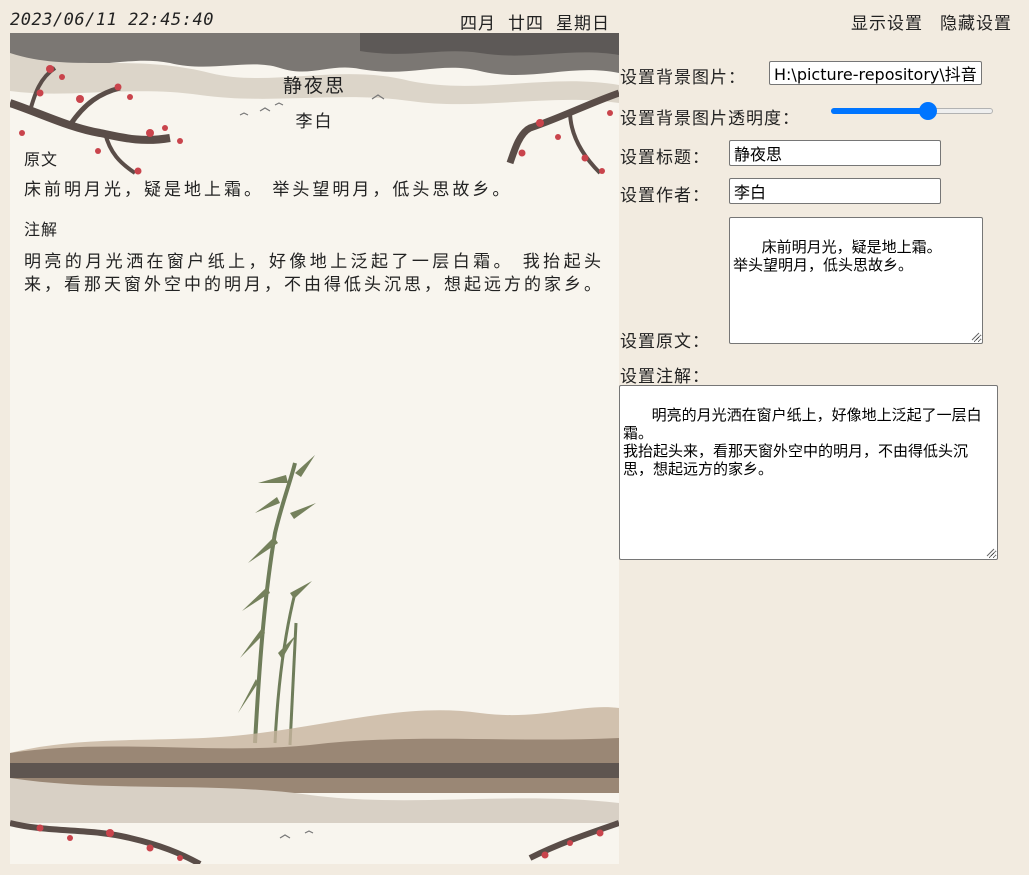 This screenshot has height=875, width=1029. I want to click on annotation-heading: 注解, so click(41, 229).